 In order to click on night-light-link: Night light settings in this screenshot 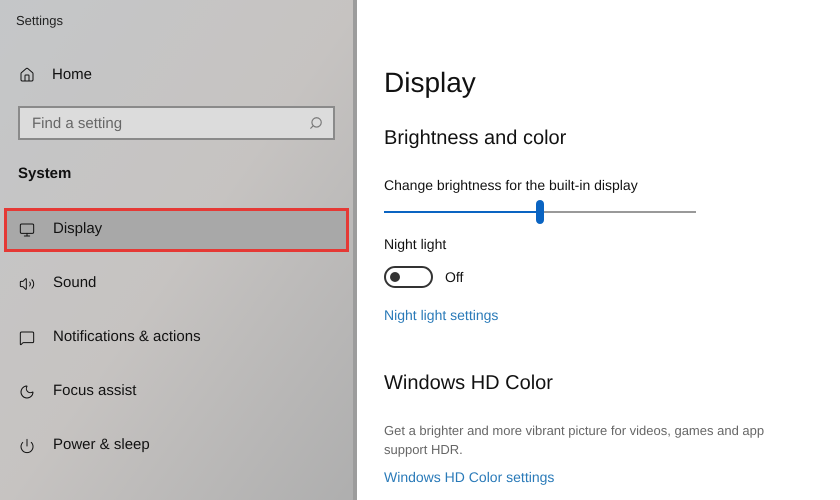, I will do `click(441, 315)`.